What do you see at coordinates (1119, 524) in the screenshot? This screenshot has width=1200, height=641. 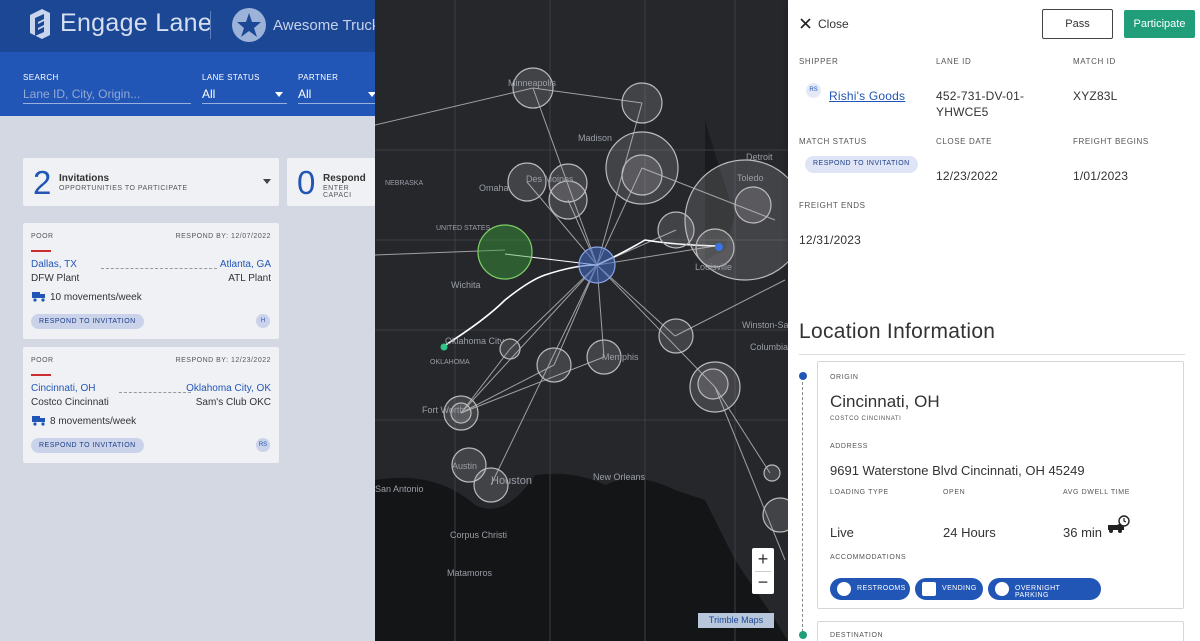 I see `truck-clock-icon` at bounding box center [1119, 524].